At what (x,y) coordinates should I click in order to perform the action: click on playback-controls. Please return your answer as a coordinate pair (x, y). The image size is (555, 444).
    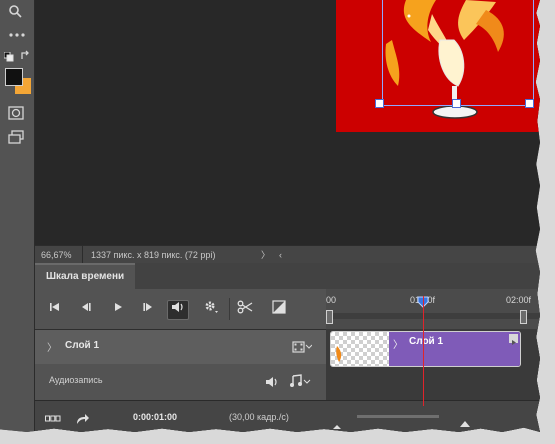
    Looking at the image, I should click on (180, 309).